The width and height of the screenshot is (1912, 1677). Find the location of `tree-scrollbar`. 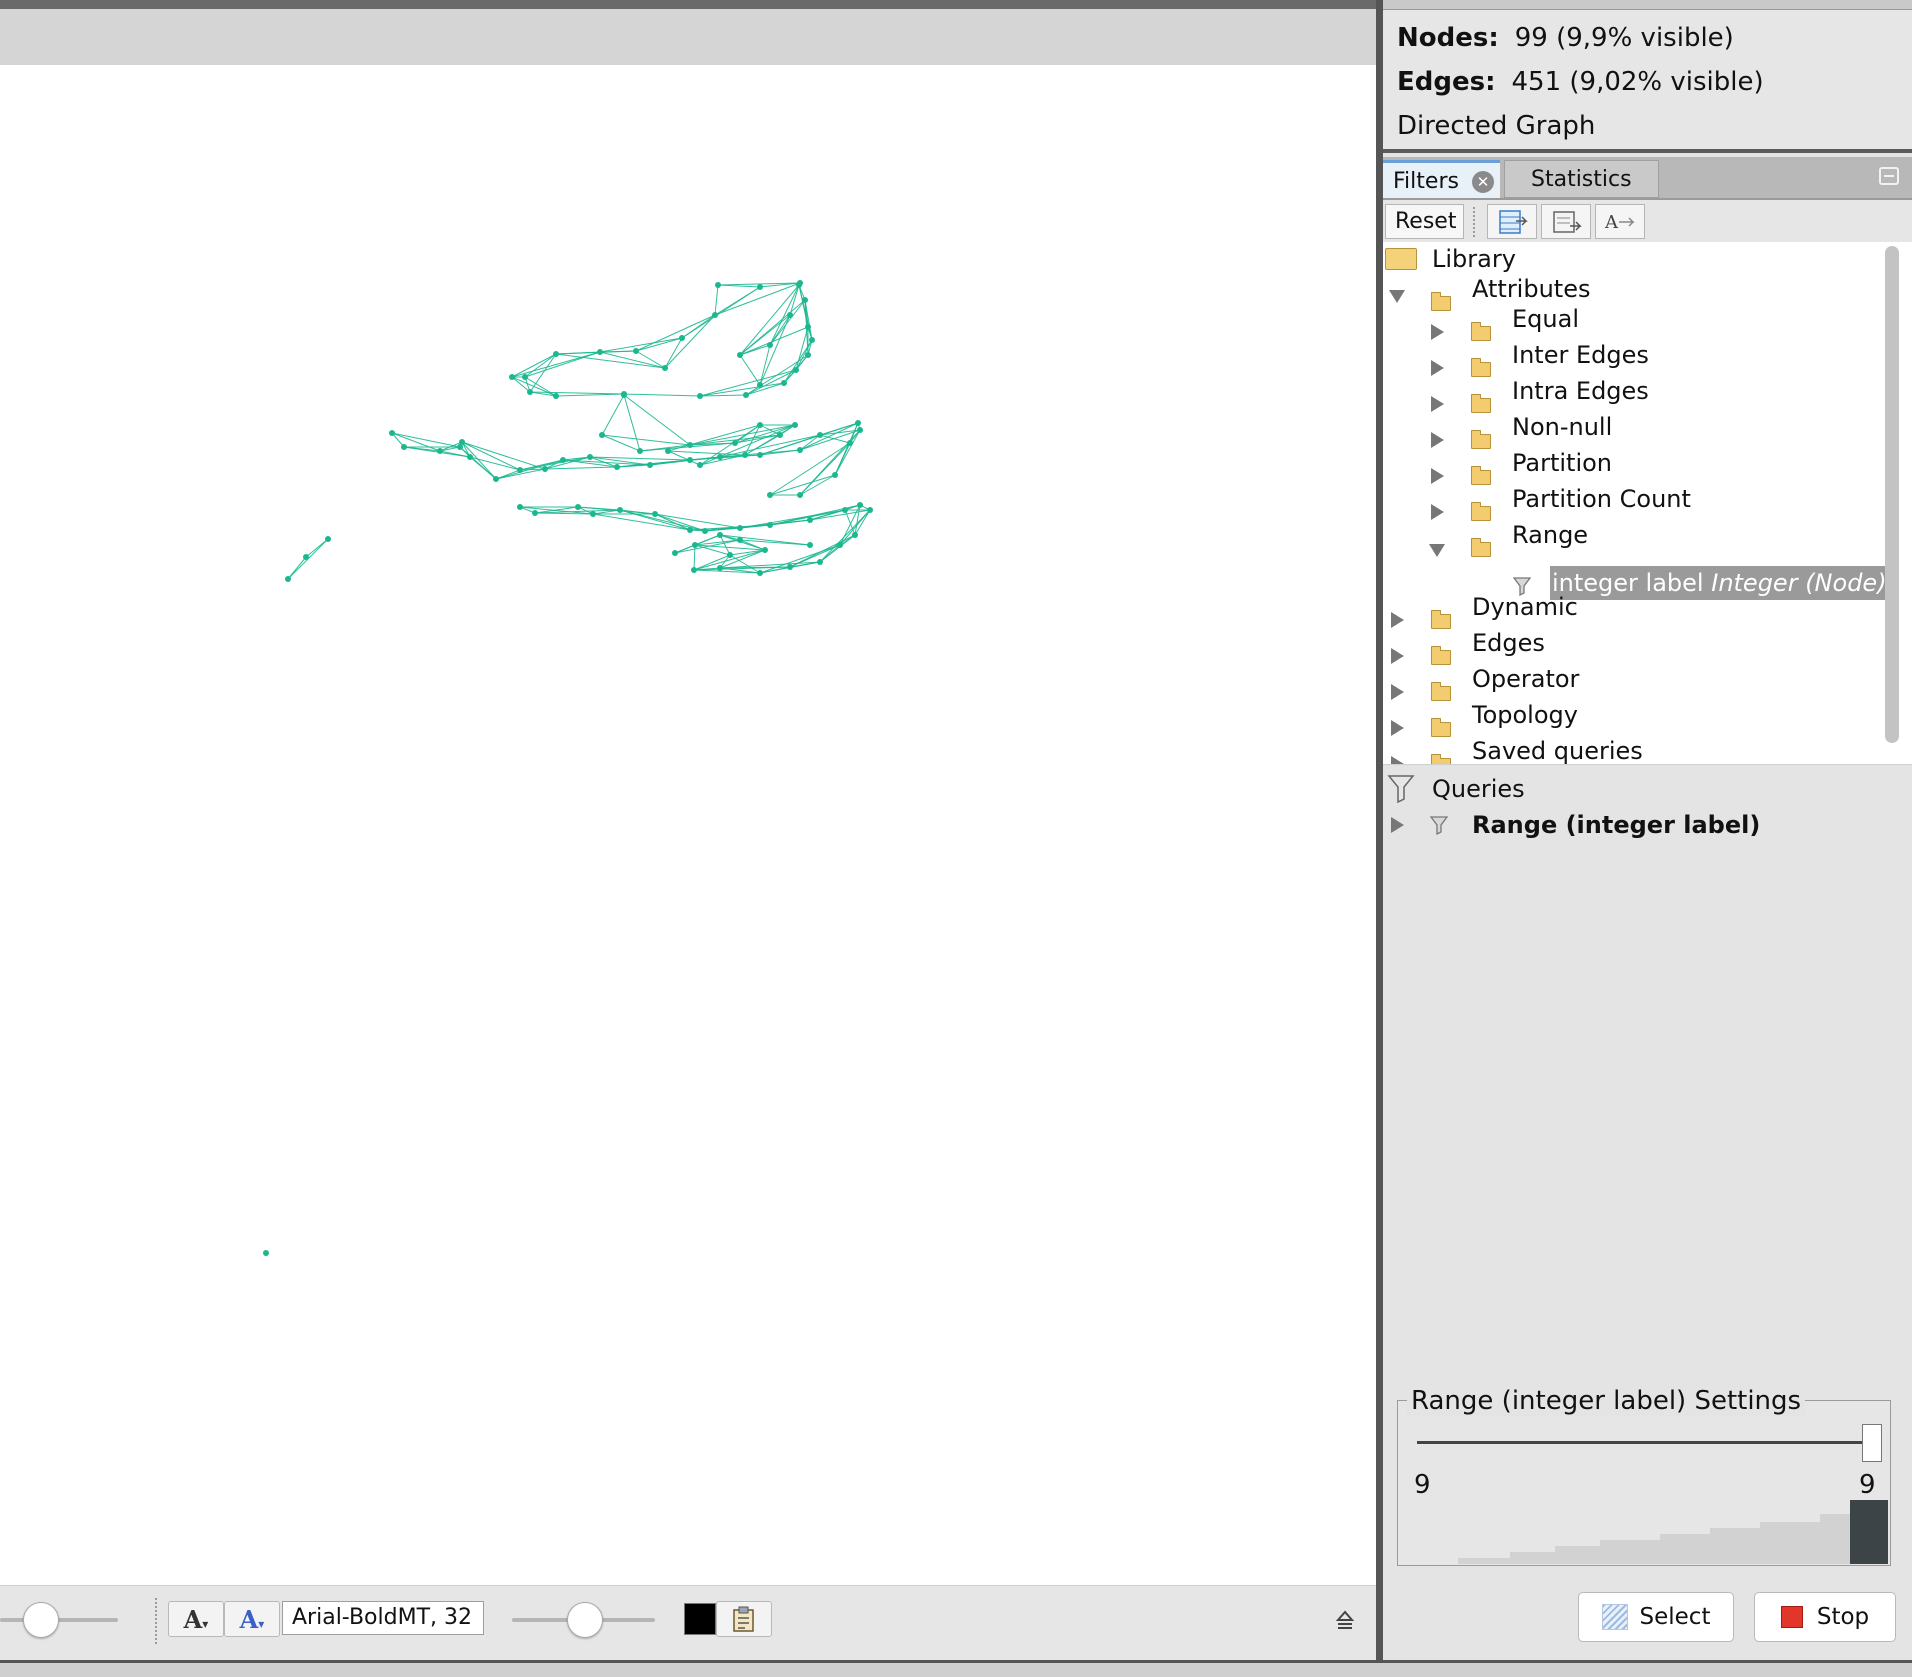

tree-scrollbar is located at coordinates (1892, 494).